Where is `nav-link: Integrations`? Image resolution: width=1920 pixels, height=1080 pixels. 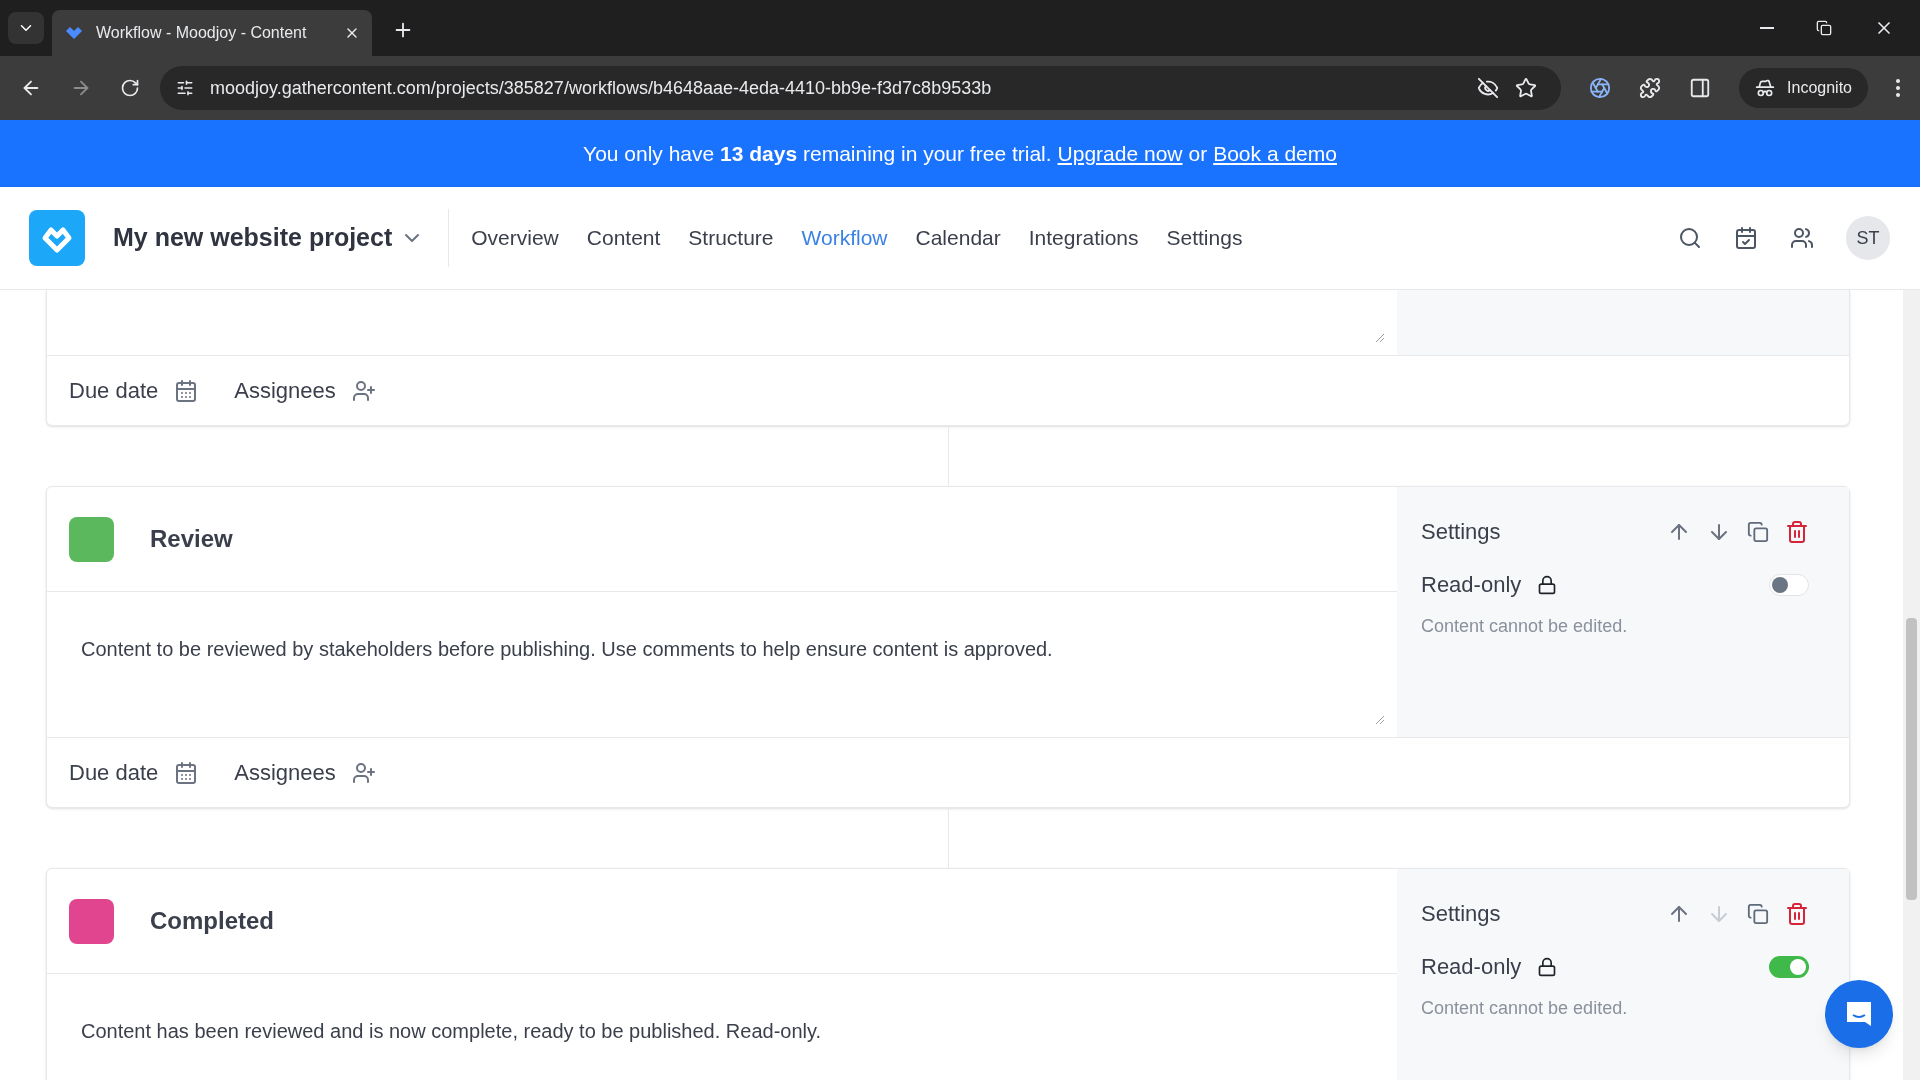
nav-link: Integrations is located at coordinates (1083, 238).